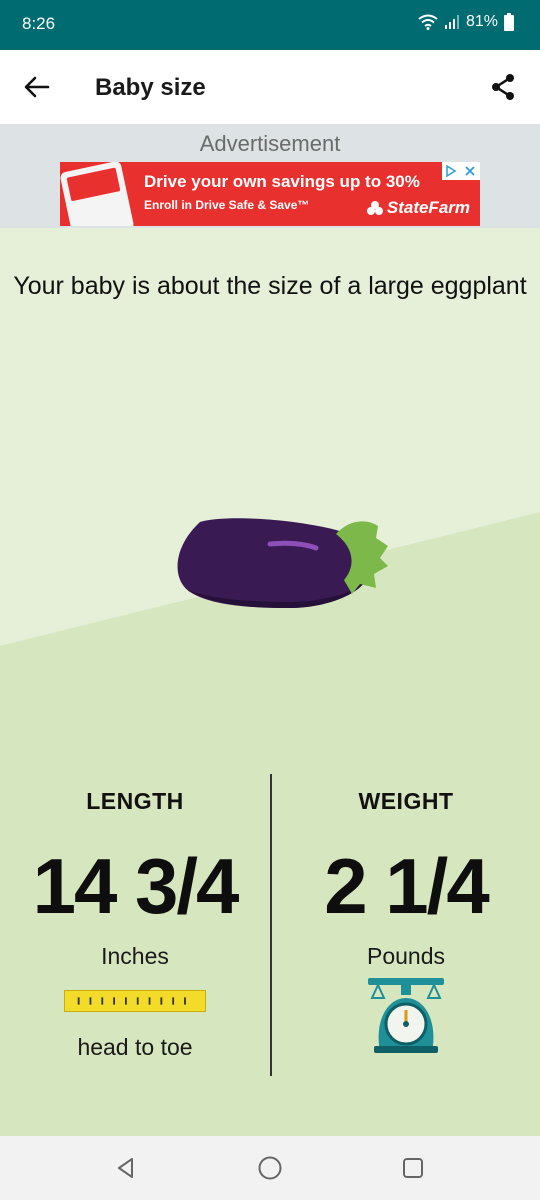 The width and height of the screenshot is (540, 1200). I want to click on length-section: LENGTH 14 3/4 Inches, so click(135, 879).